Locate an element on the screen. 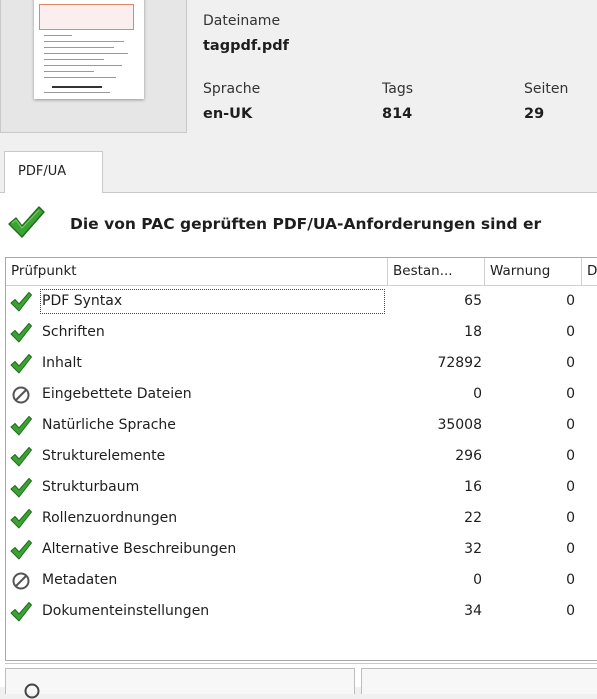  checkpoint-name: Eingebettete Dateien is located at coordinates (117, 394).